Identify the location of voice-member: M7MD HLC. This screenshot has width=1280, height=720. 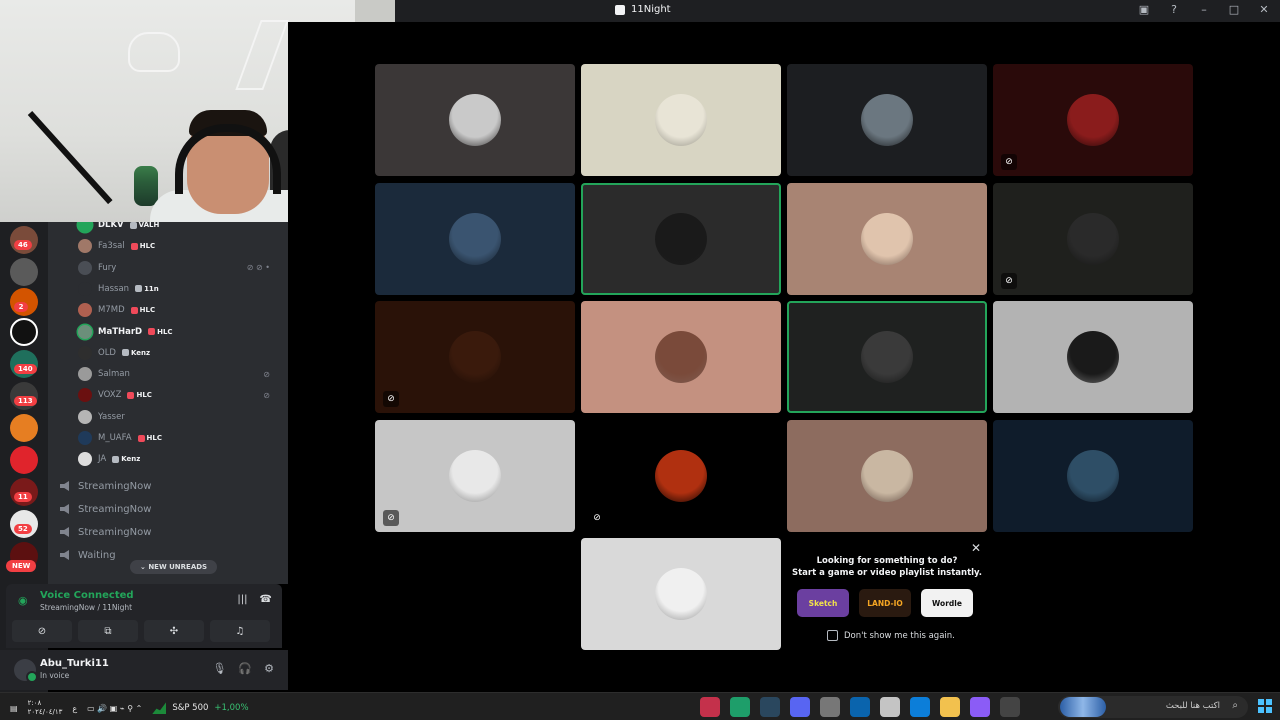
(178, 310).